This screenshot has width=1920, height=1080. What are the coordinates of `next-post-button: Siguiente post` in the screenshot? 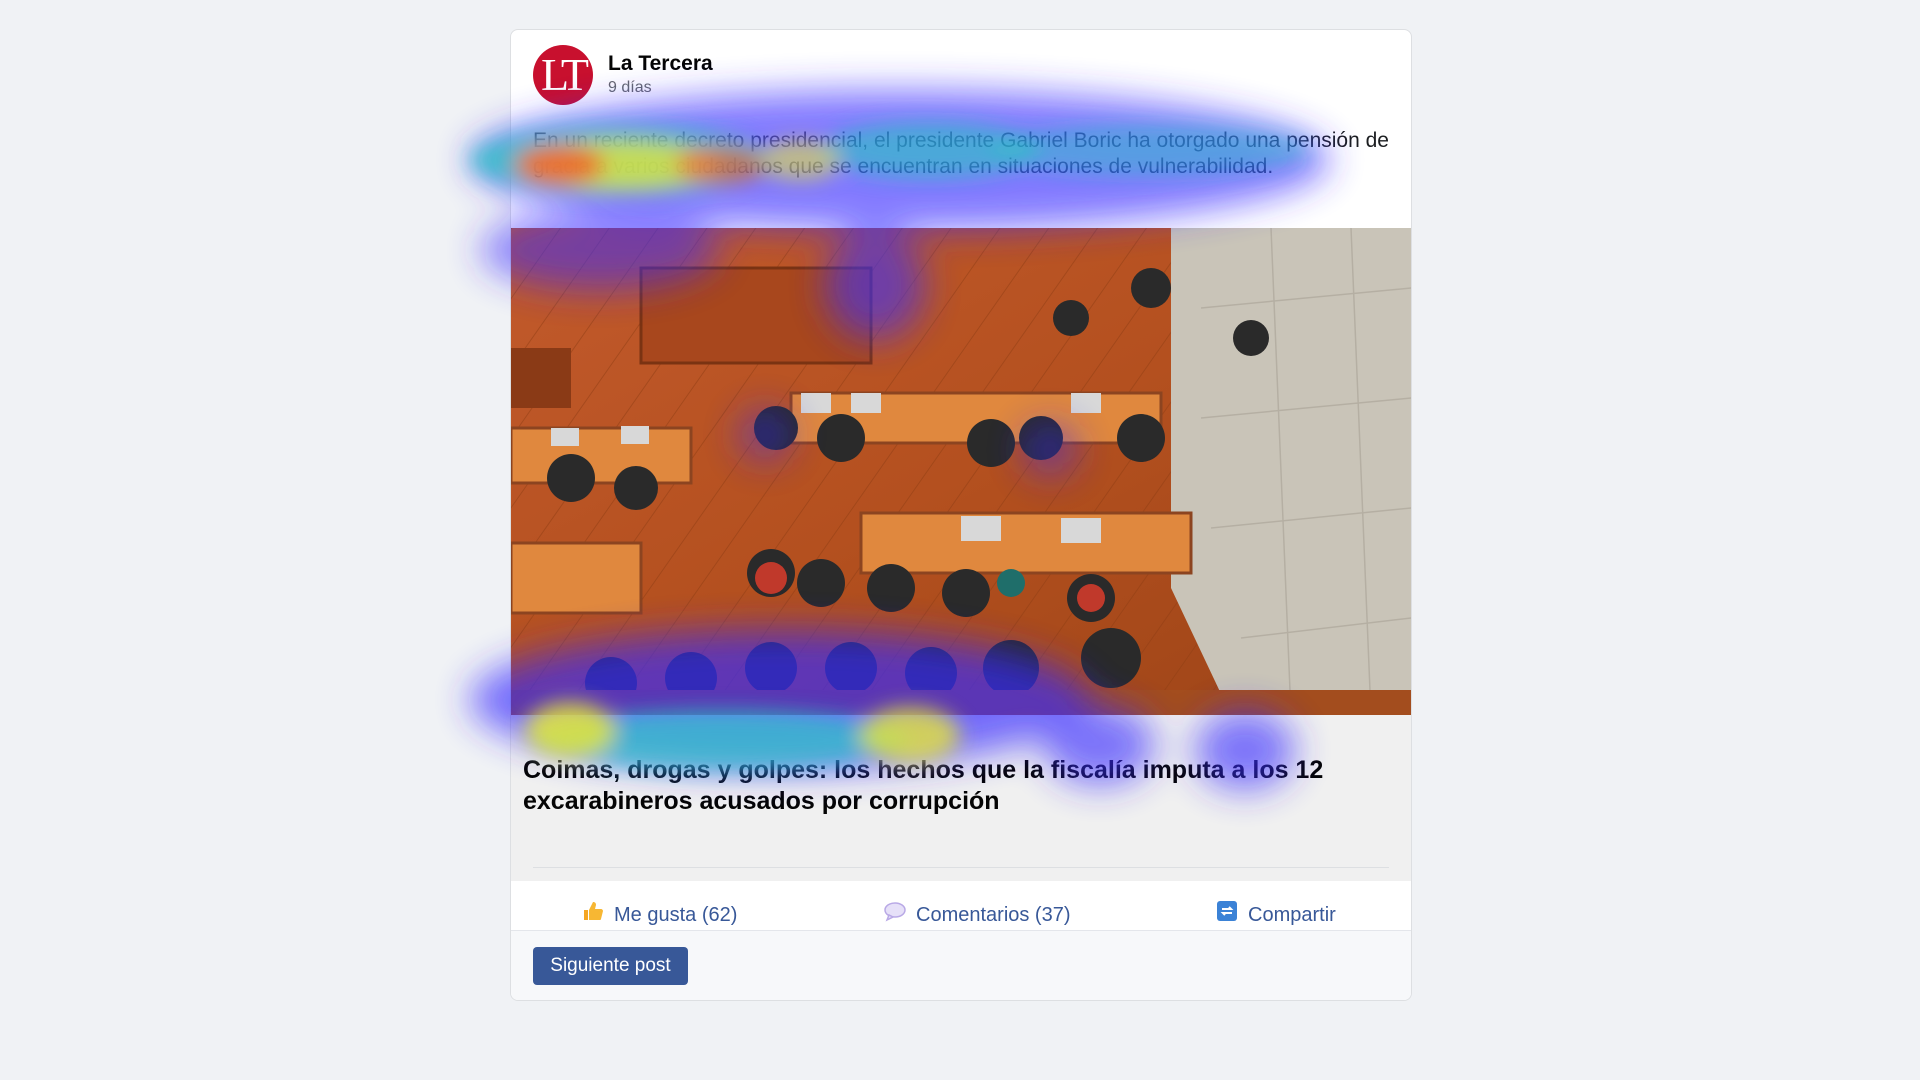 It's located at (610, 966).